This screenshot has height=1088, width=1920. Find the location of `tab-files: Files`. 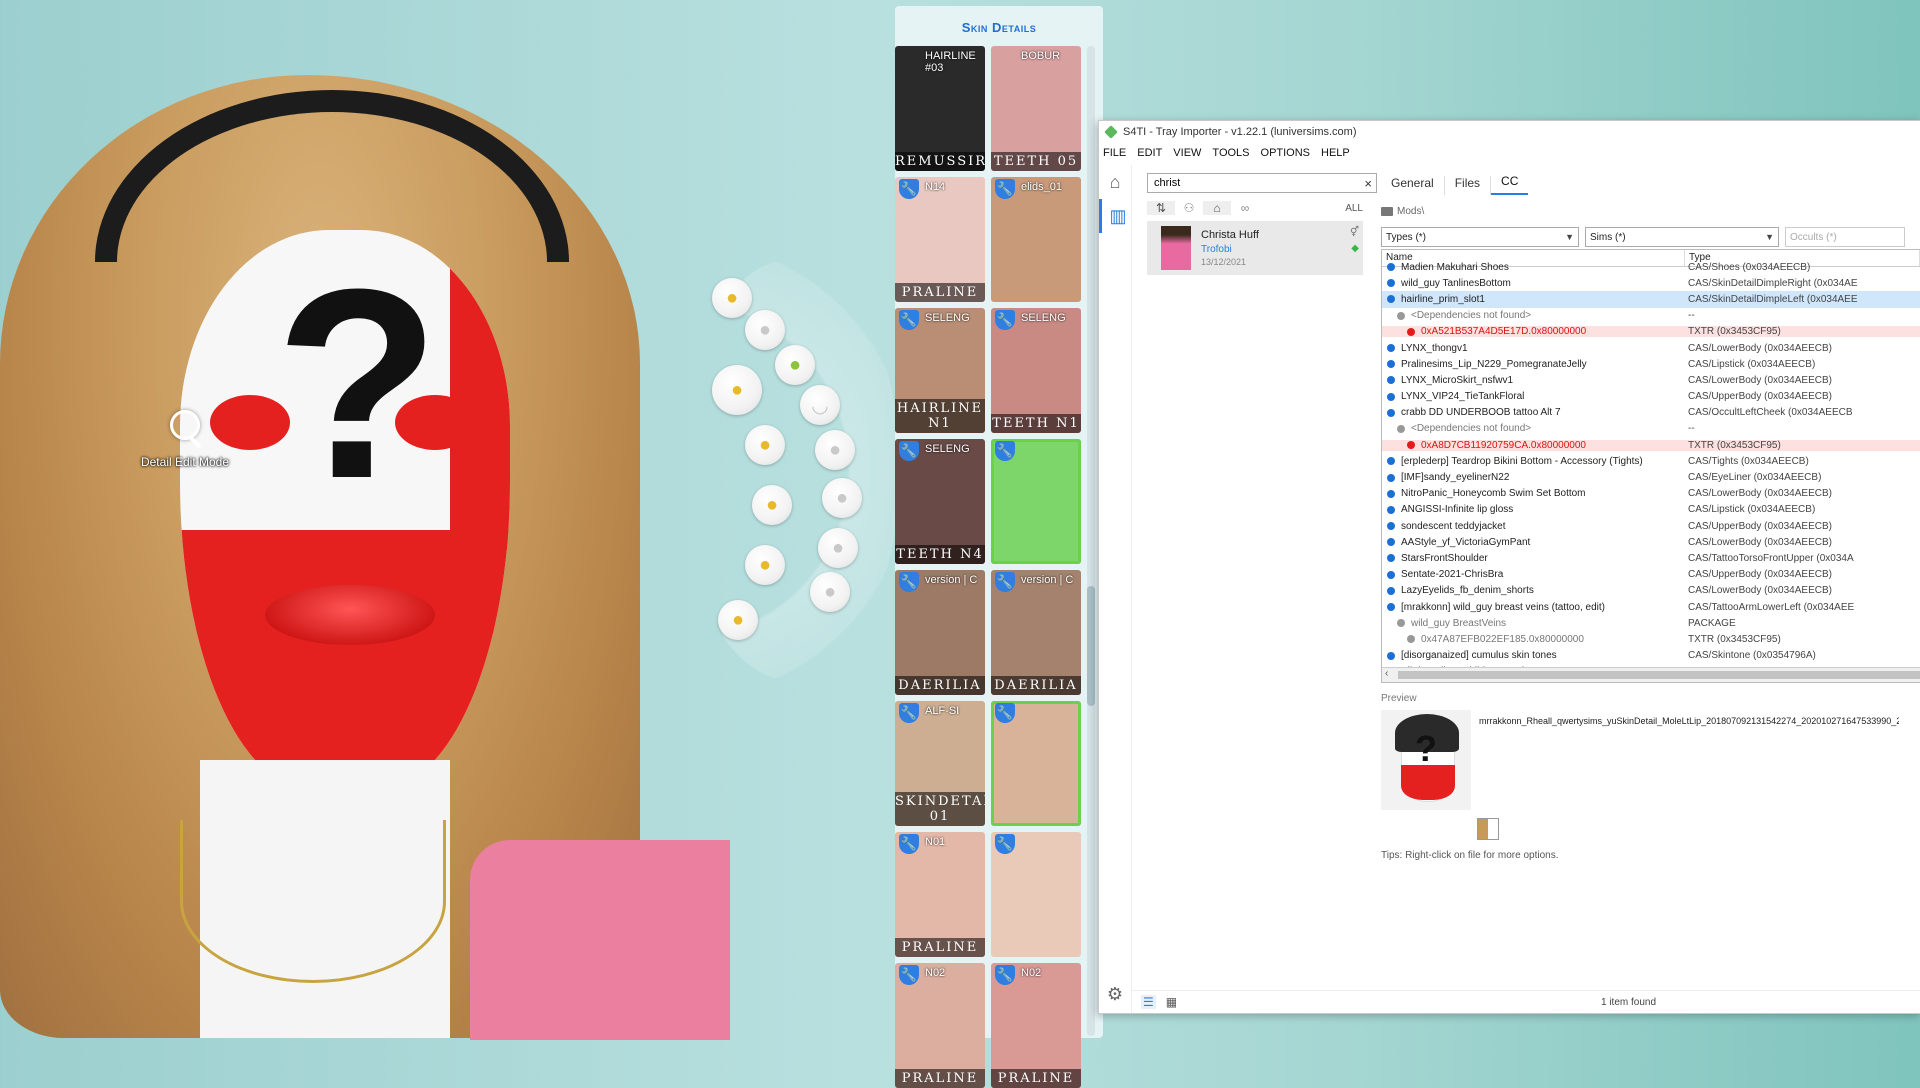

tab-files: Files is located at coordinates (1468, 185).